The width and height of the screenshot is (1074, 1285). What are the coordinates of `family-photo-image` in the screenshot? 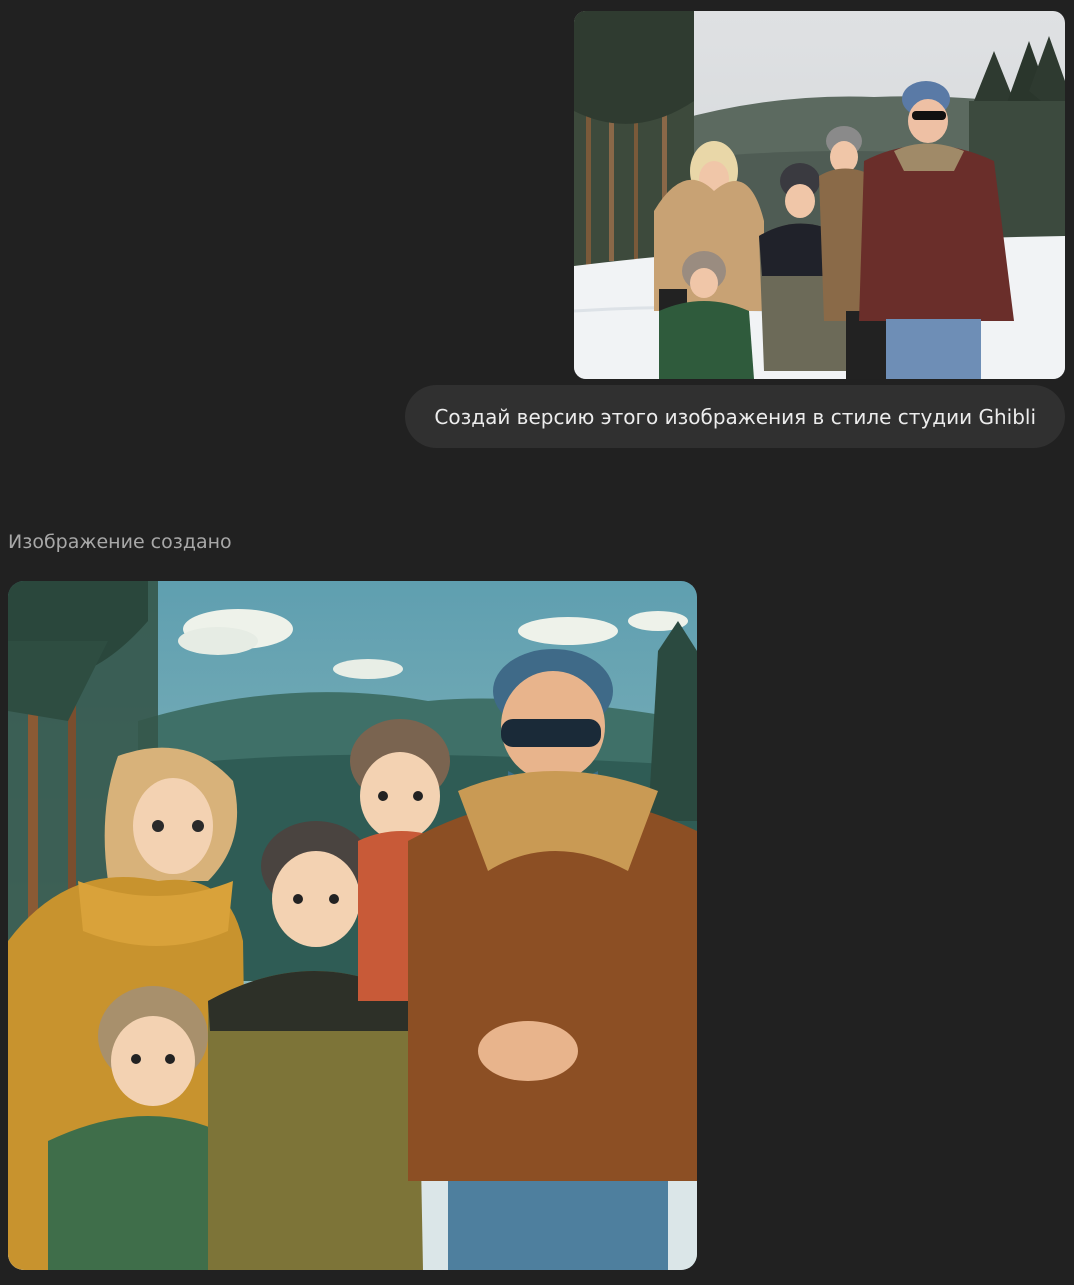 It's located at (819, 195).